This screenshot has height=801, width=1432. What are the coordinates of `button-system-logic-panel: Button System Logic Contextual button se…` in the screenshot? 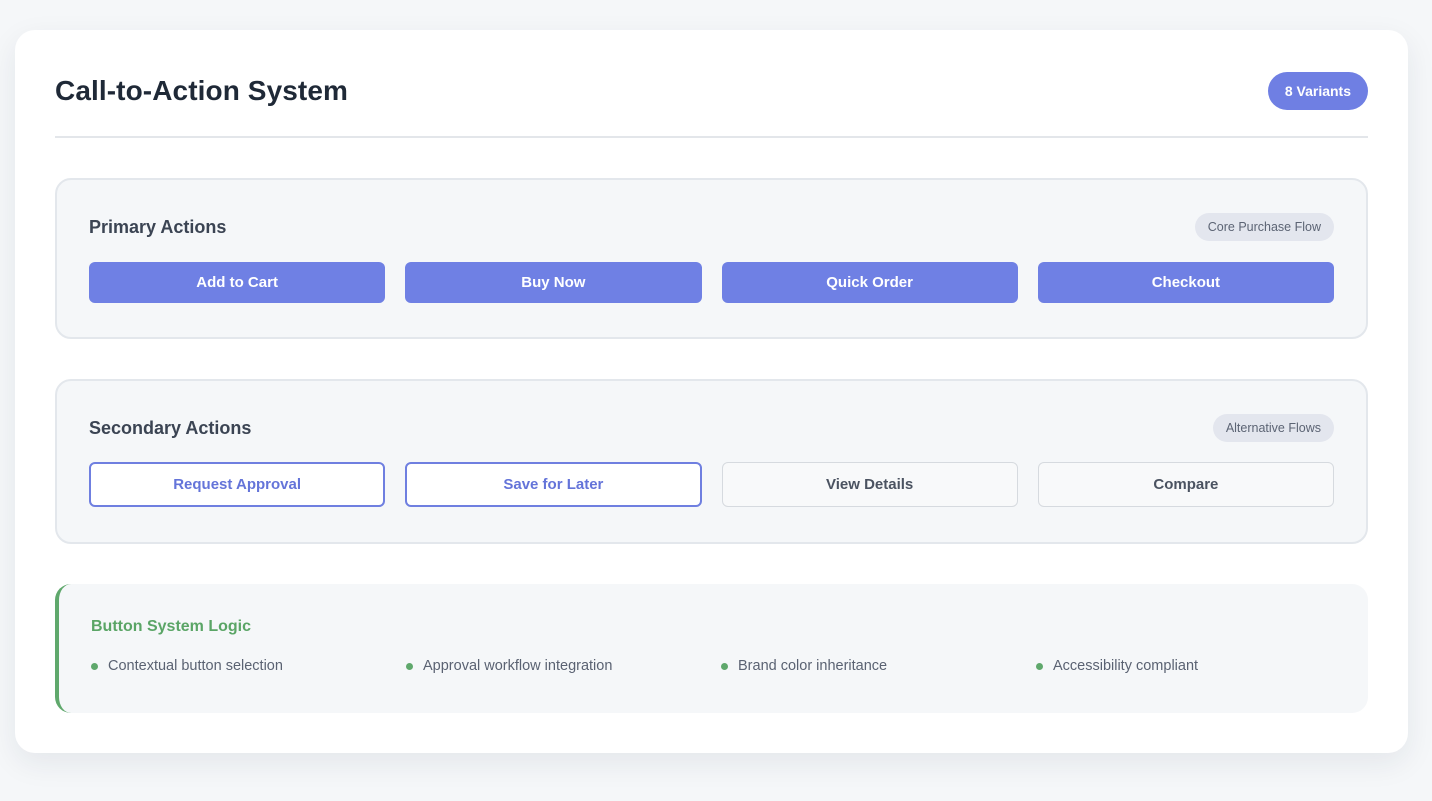 It's located at (711, 648).